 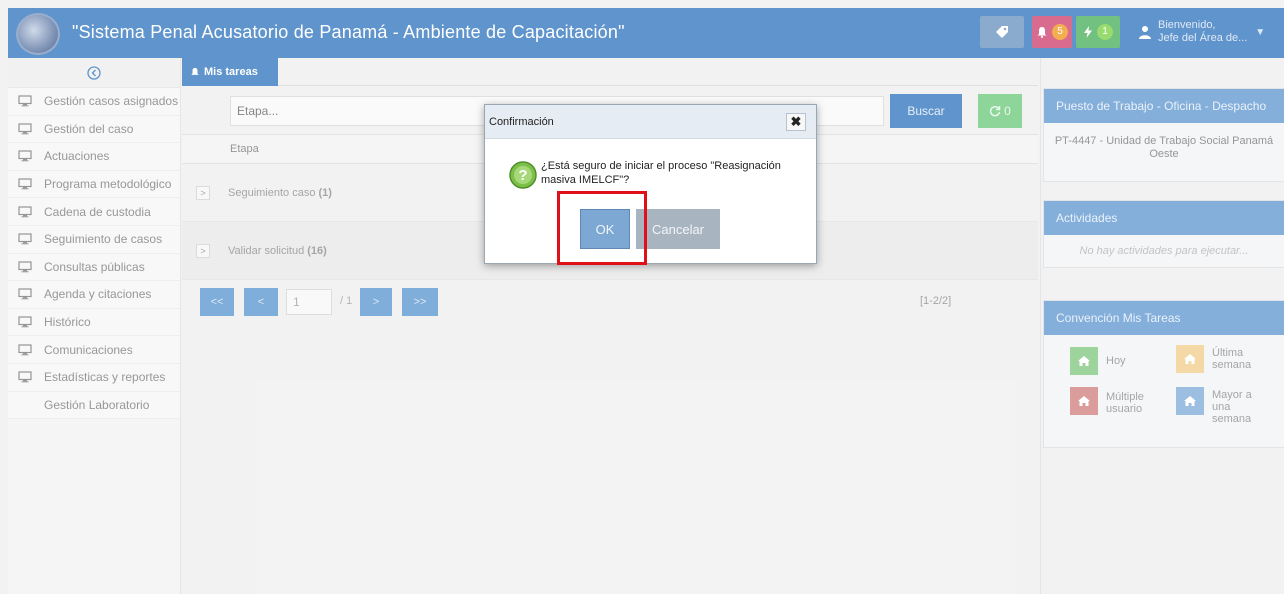 I want to click on ok-button-highlight, so click(x=602, y=228).